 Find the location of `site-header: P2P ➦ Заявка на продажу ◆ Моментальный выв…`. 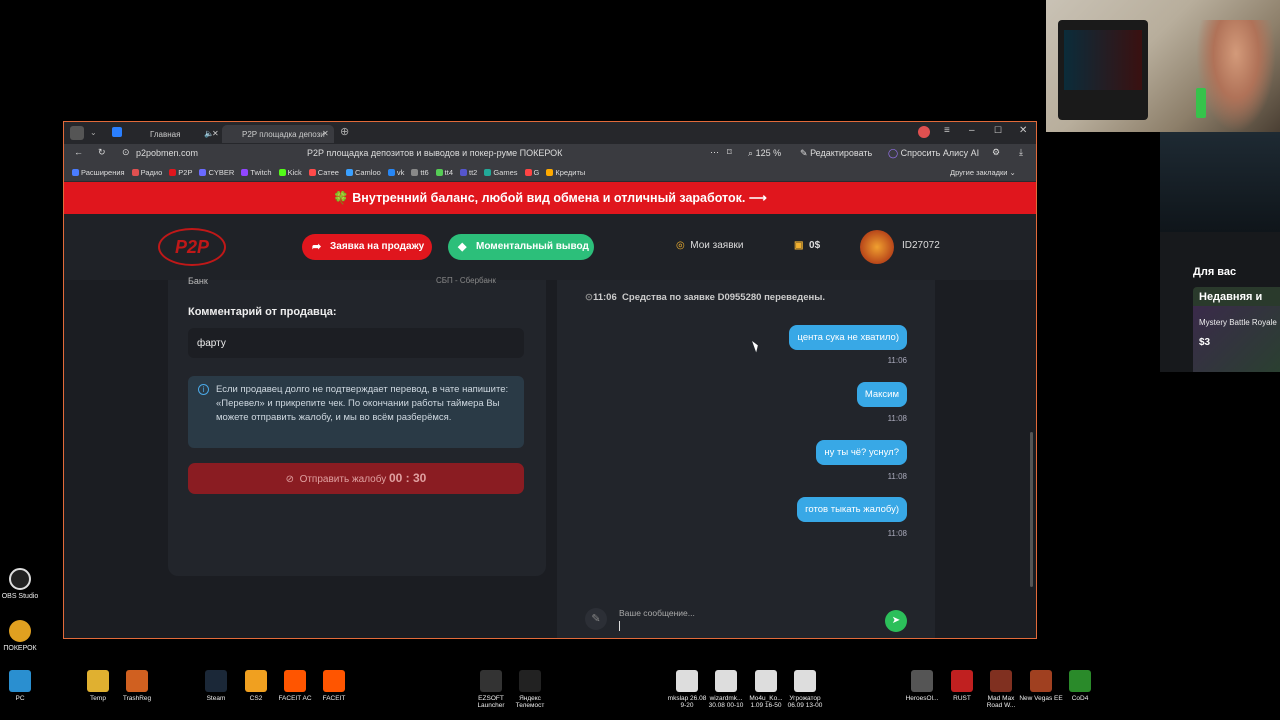

site-header: P2P ➦ Заявка на продажу ◆ Моментальный выв… is located at coordinates (550, 247).